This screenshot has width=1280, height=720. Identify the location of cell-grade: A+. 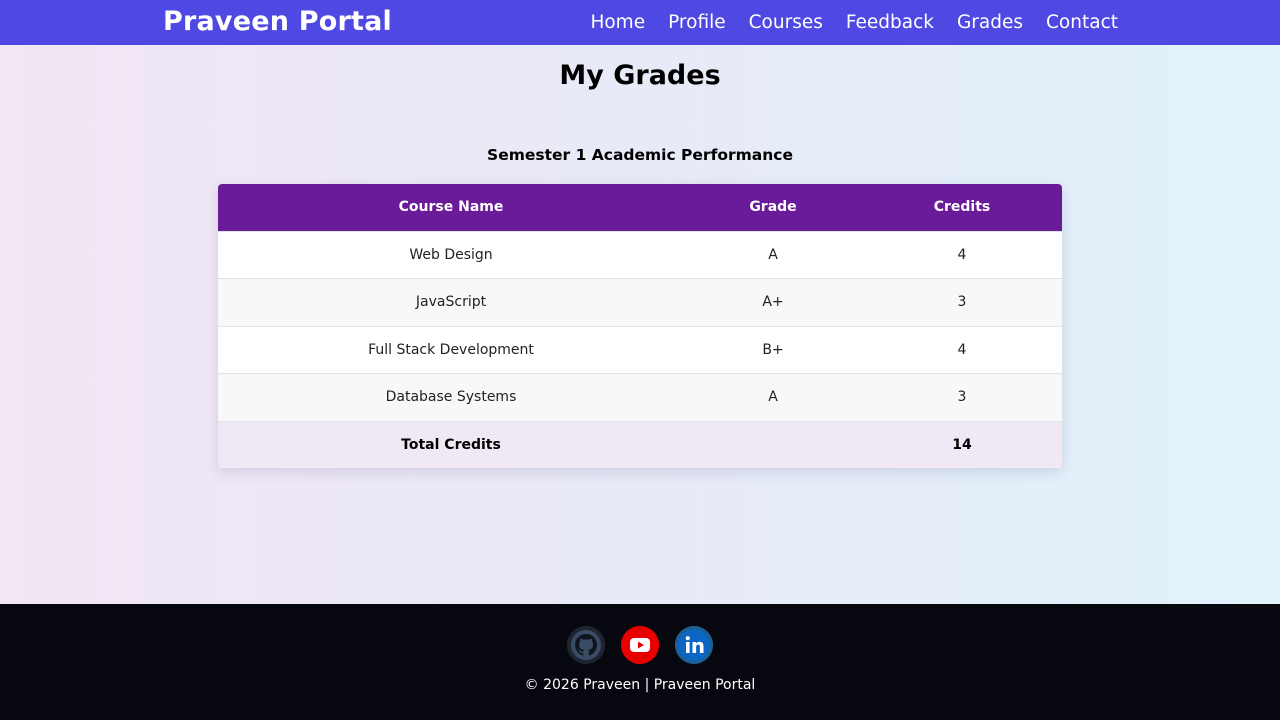
(773, 302).